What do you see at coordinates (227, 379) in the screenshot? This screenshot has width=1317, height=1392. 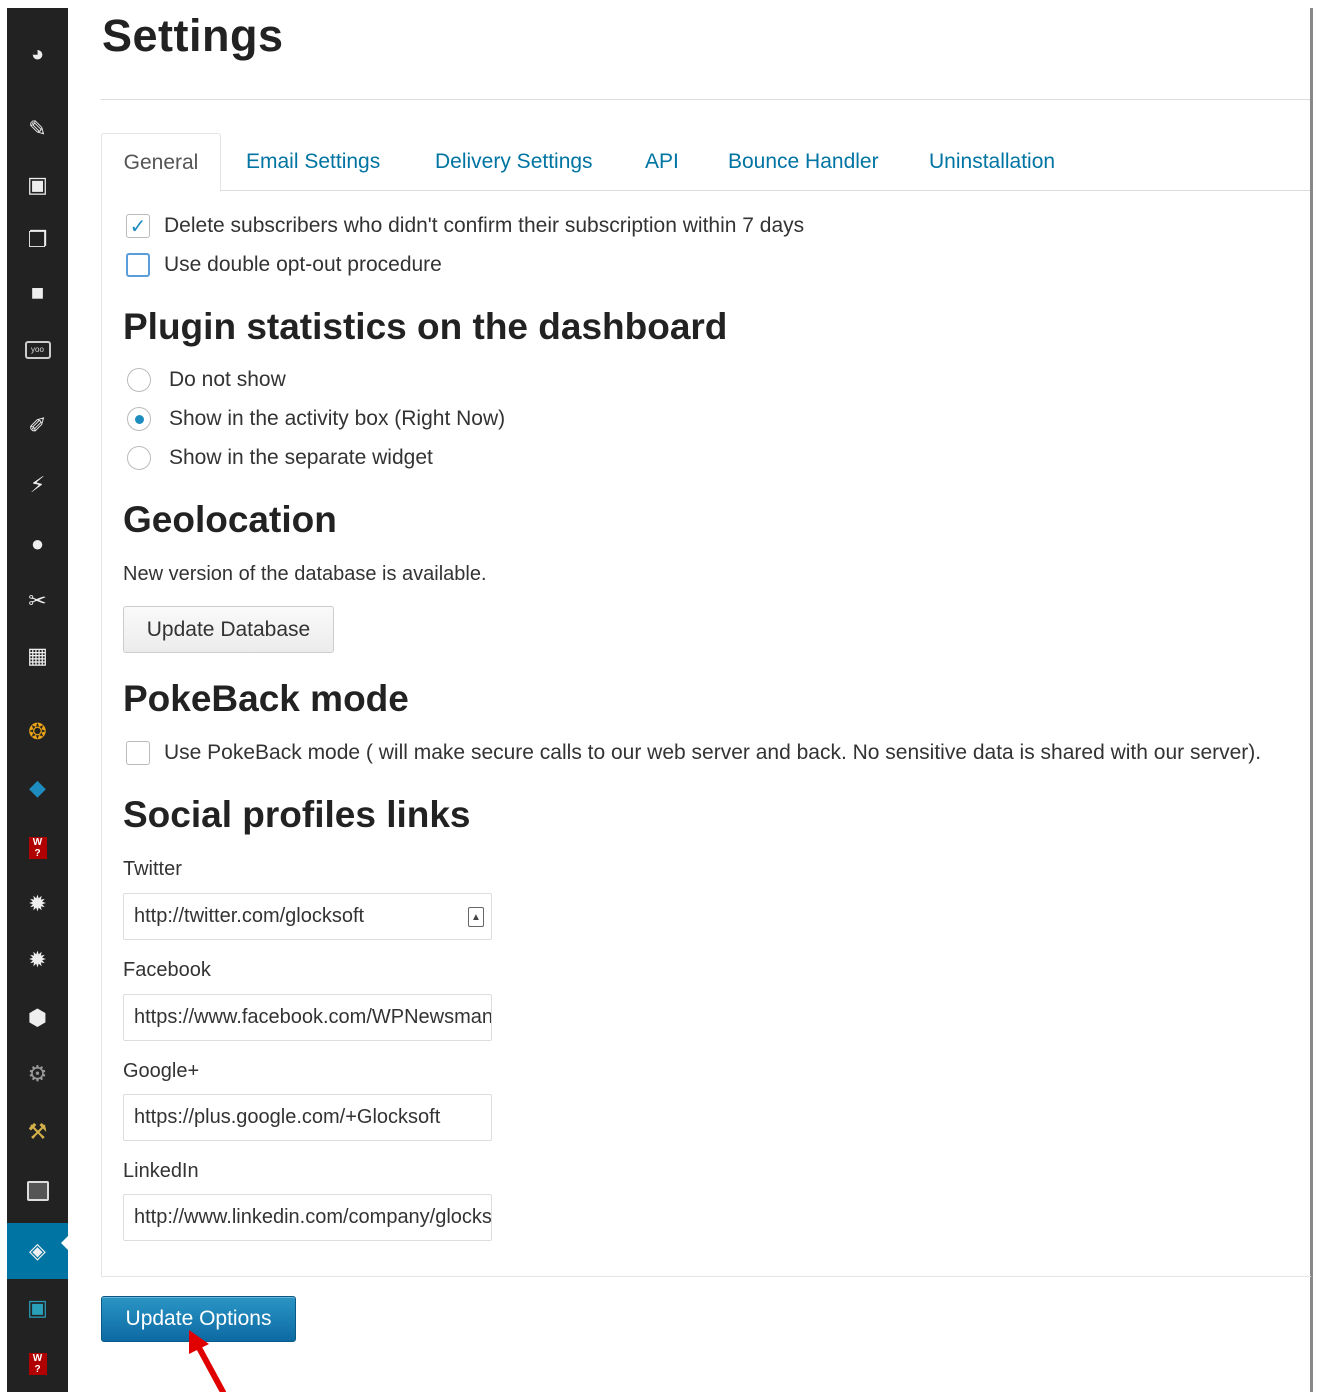 I see `radio-label: Do not show` at bounding box center [227, 379].